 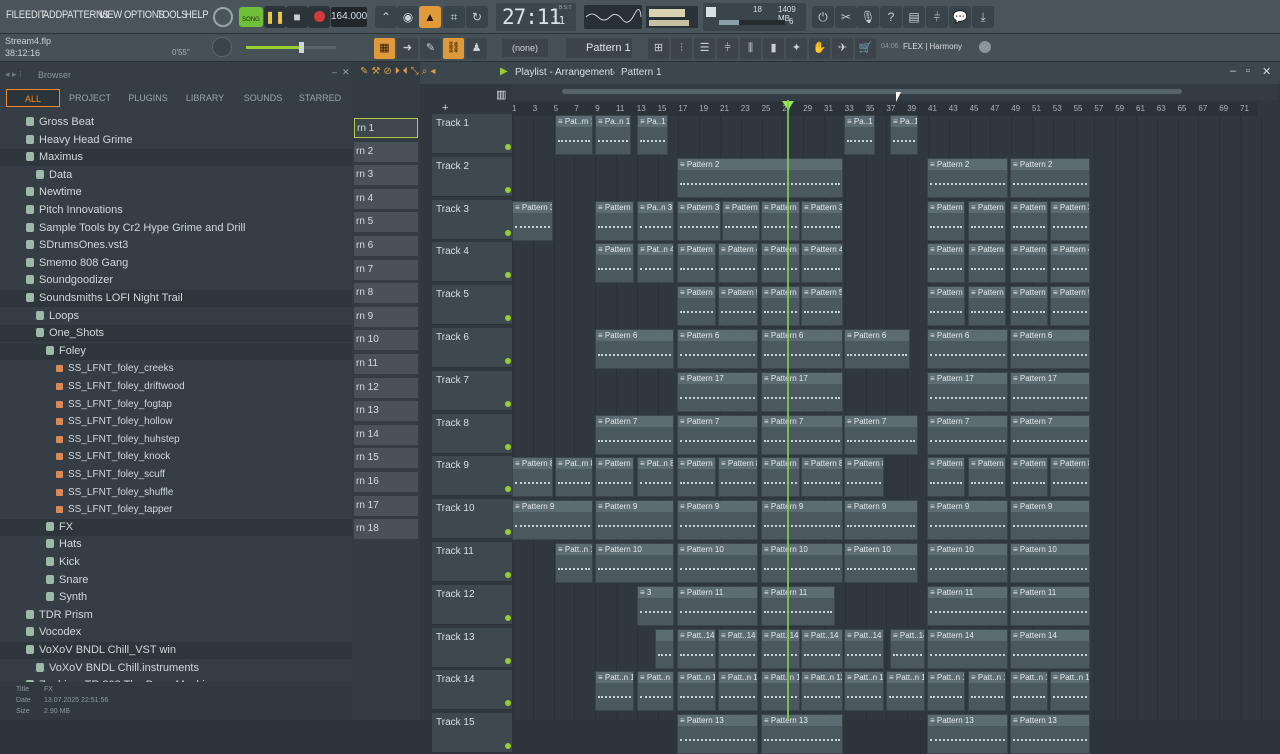 What do you see at coordinates (501, 94) in the screenshot?
I see `playlist-menu-icon: ▥` at bounding box center [501, 94].